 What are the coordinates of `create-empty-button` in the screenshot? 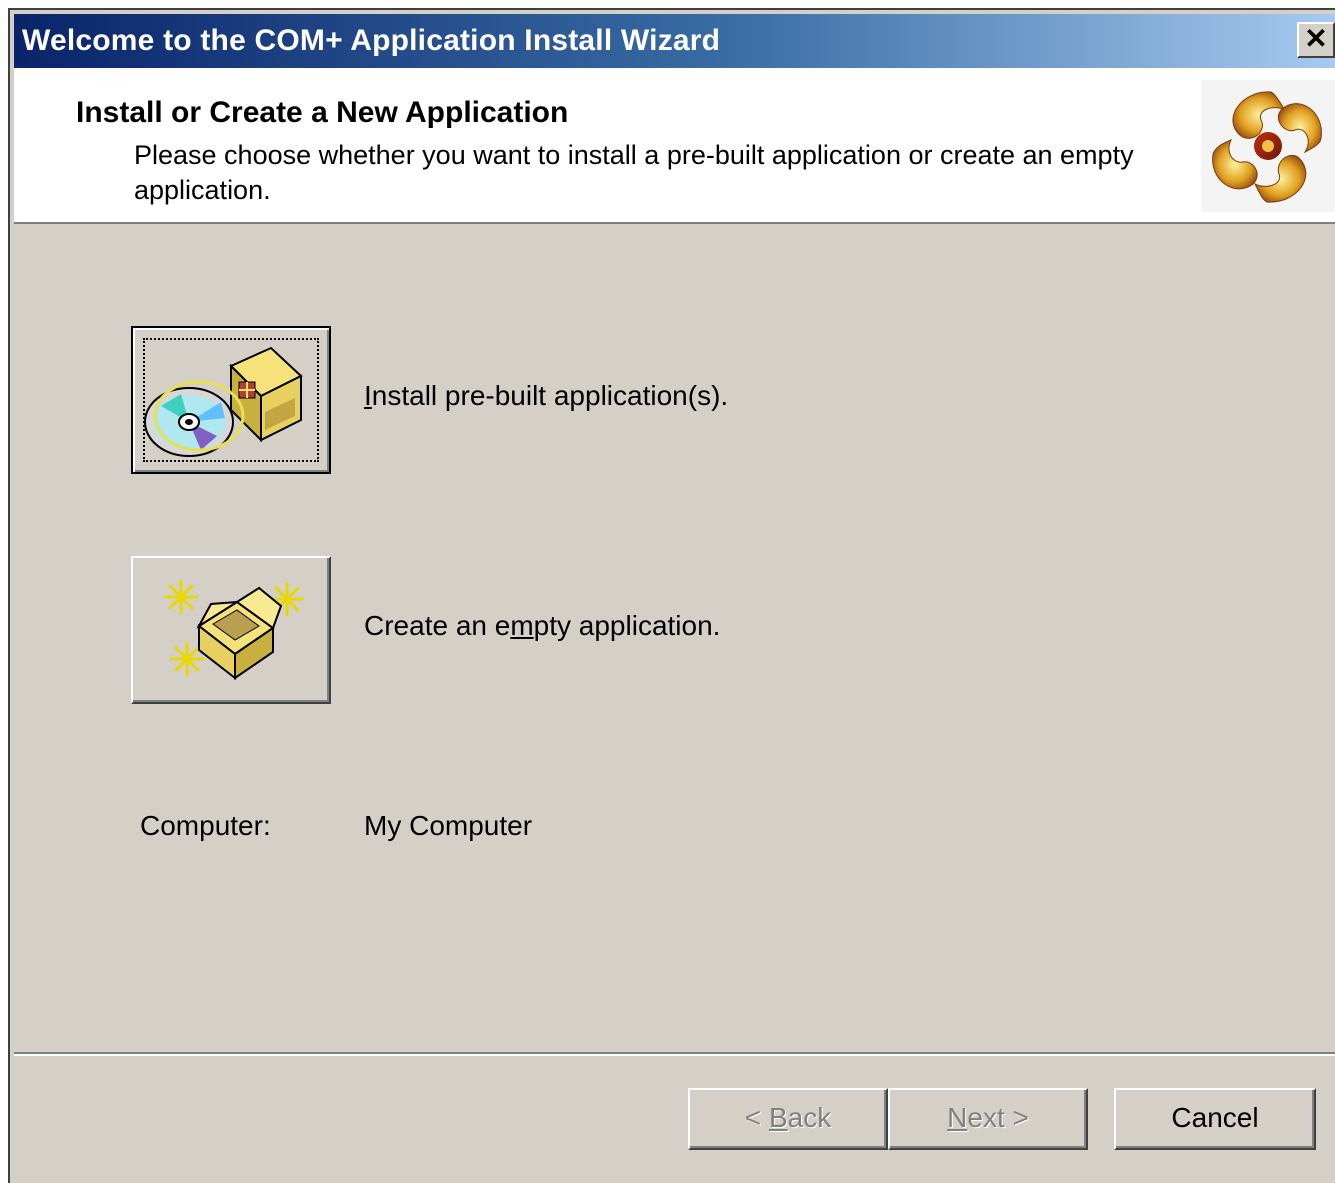 It's located at (231, 630).